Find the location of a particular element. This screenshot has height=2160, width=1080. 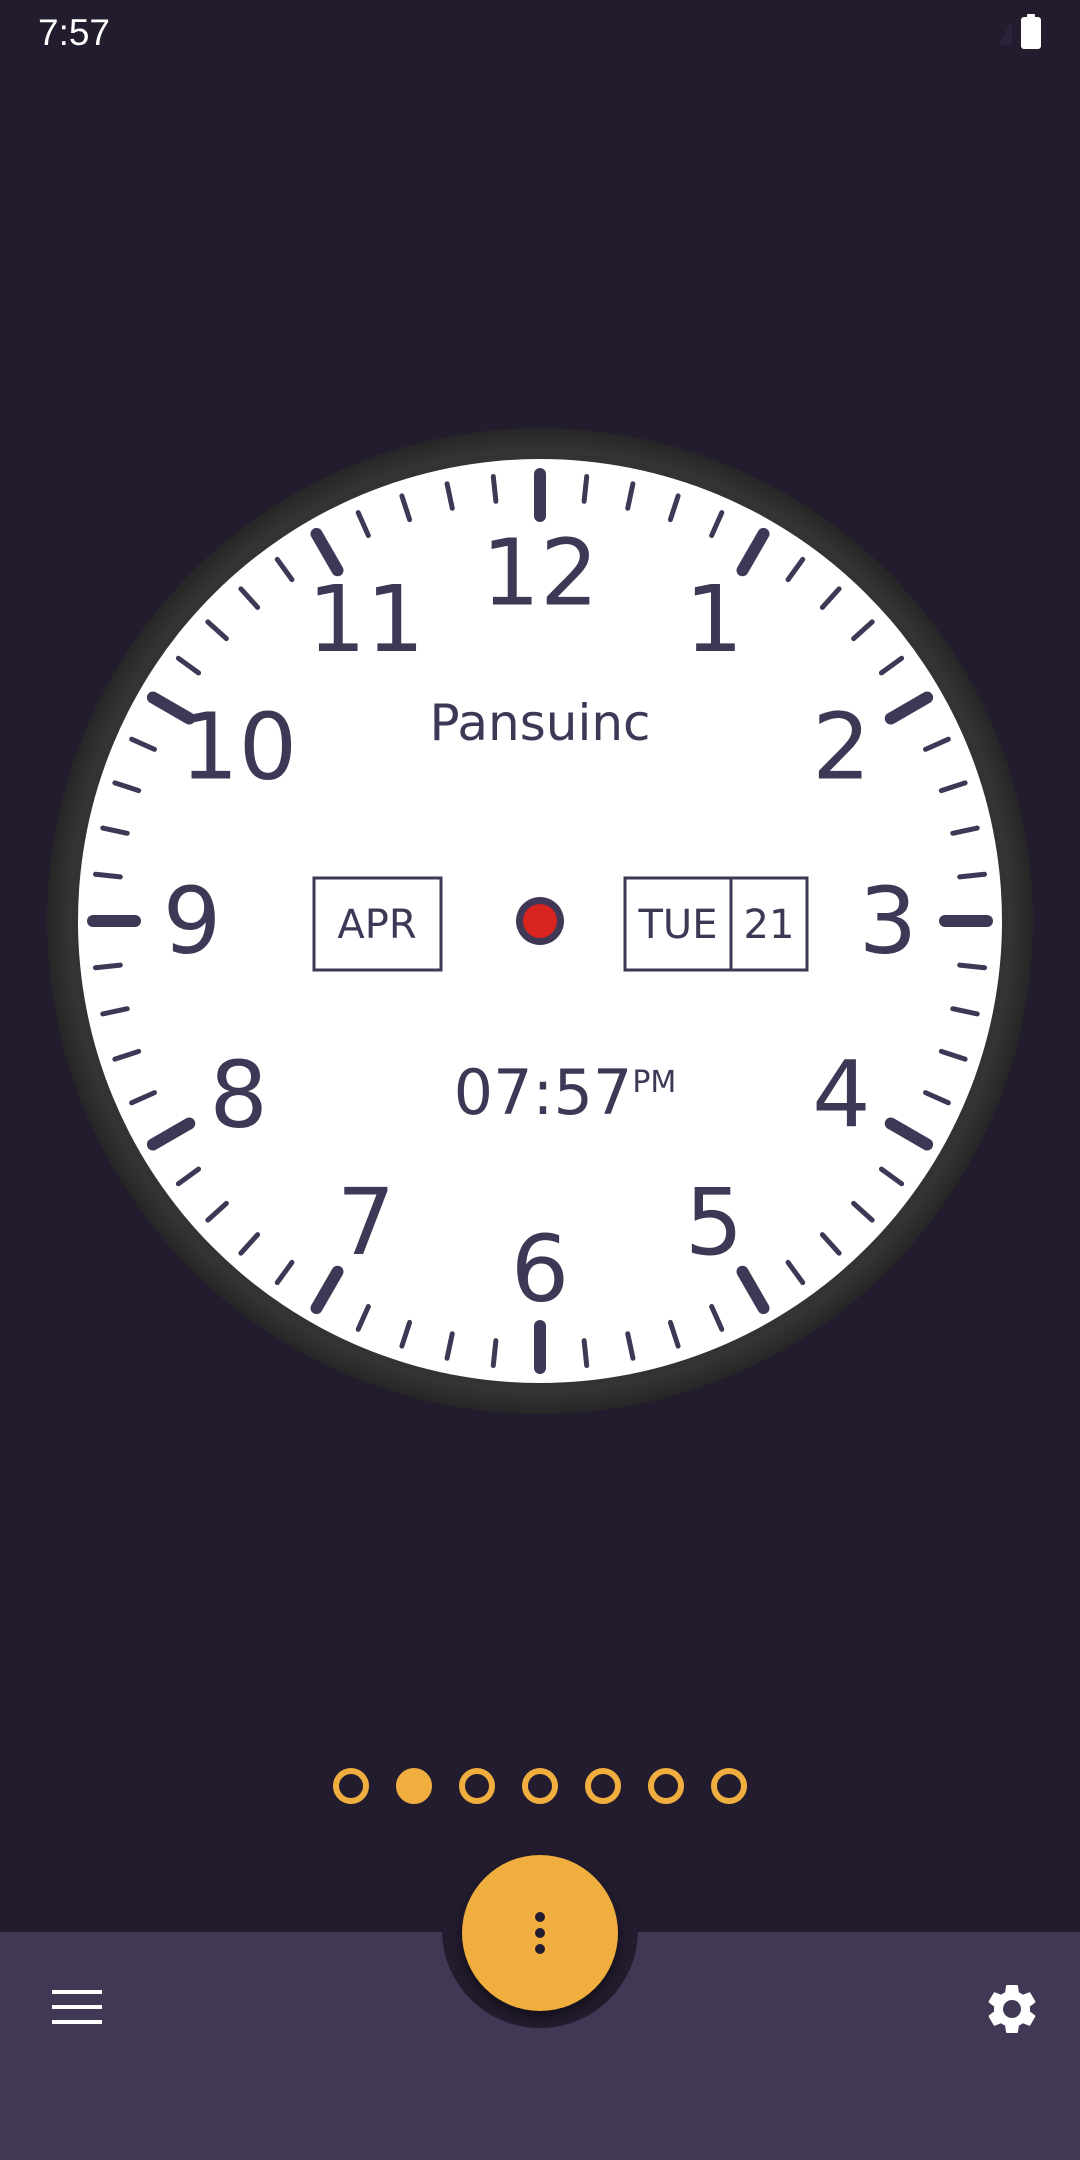

numeral-4: 4 is located at coordinates (841, 1095).